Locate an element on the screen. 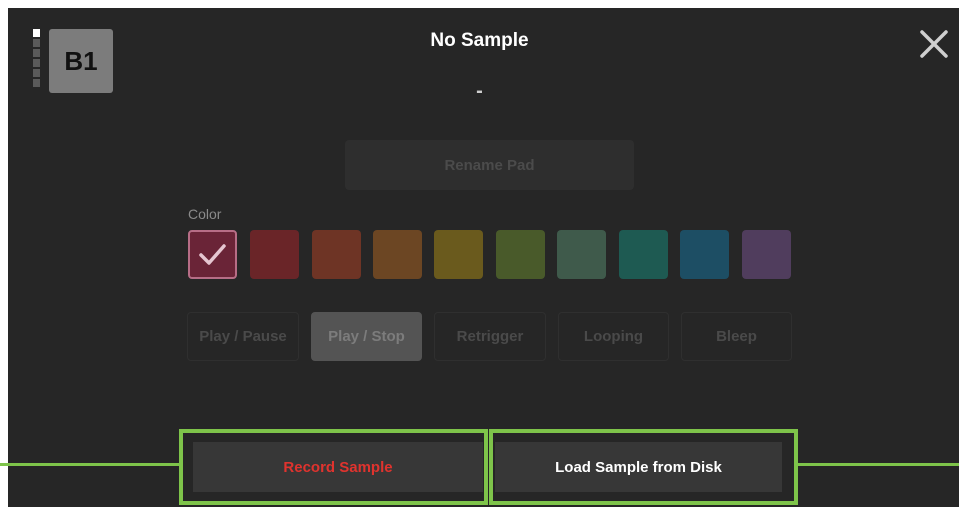 Image resolution: width=959 pixels, height=515 pixels. highlight-line-right is located at coordinates (878, 464).